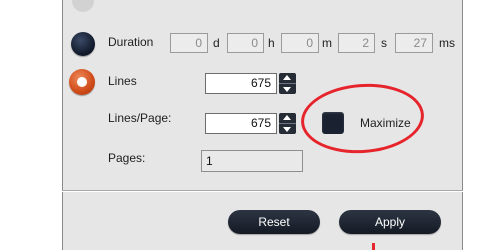 Image resolution: width=482 pixels, height=250 pixels. What do you see at coordinates (140, 118) in the screenshot?
I see `lines-per-page-label: Lines/Page:` at bounding box center [140, 118].